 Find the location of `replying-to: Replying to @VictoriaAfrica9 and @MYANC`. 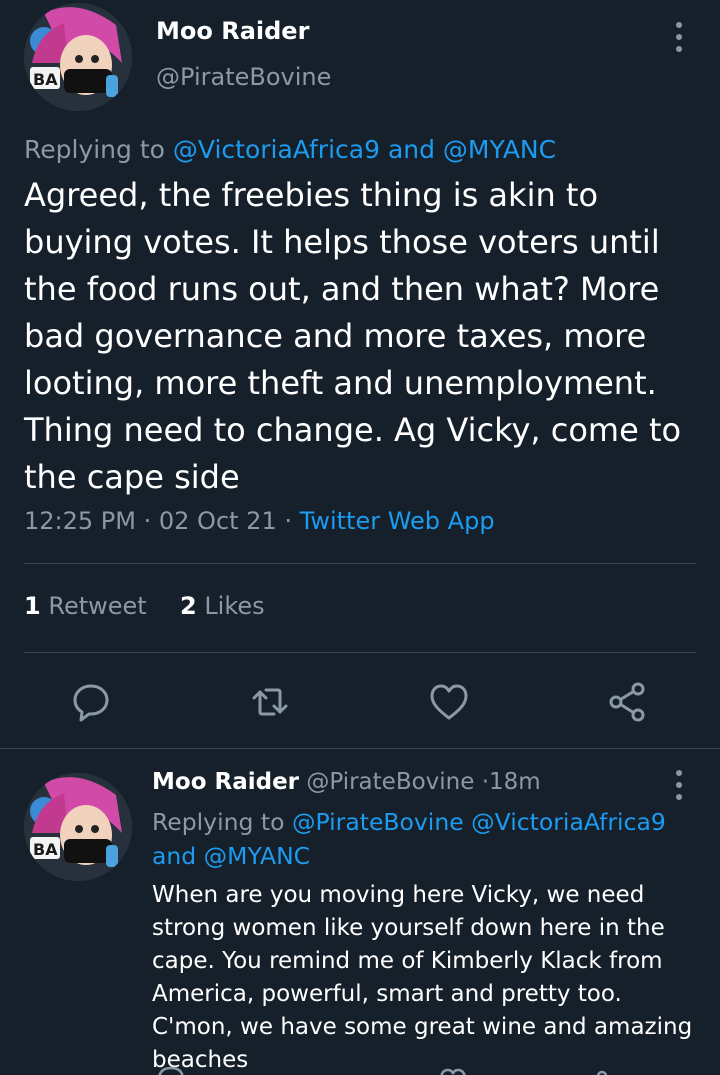

replying-to: Replying to @VictoriaAfrica9 and @MYANC is located at coordinates (290, 149).